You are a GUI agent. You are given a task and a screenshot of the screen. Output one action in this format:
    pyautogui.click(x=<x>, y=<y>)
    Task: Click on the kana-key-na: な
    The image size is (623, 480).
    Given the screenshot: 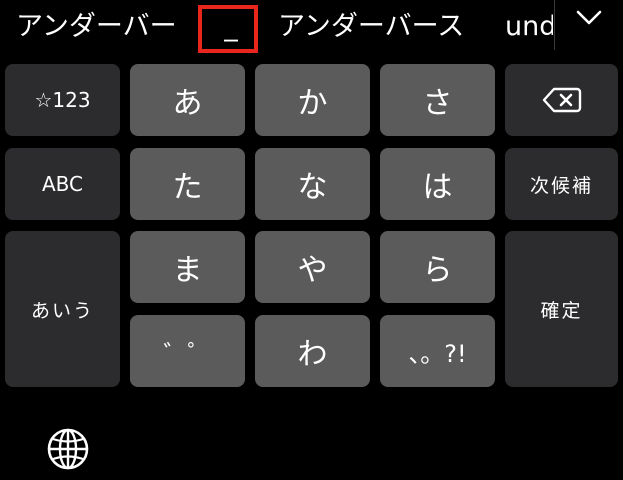 What is the action you would take?
    pyautogui.click(x=312, y=184)
    